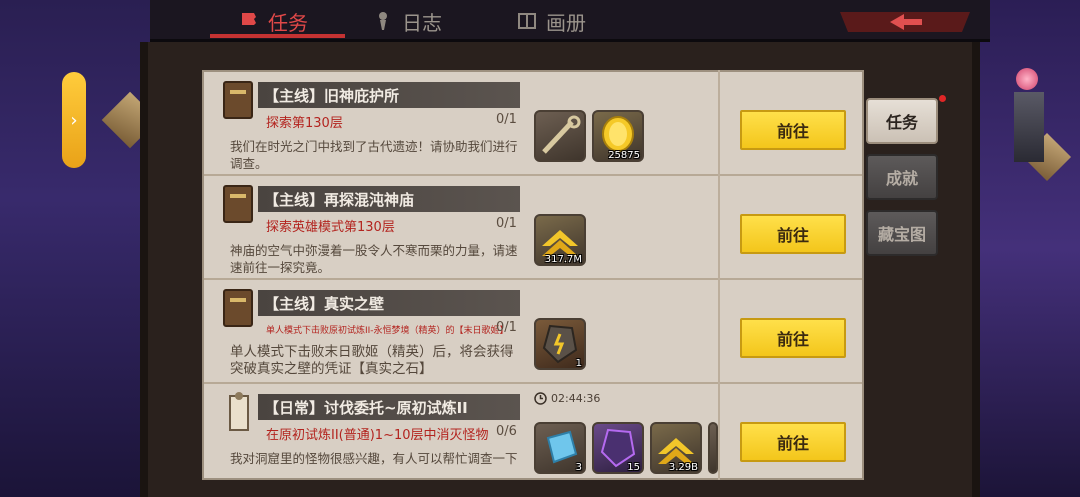 This screenshot has height=497, width=1080. Describe the element at coordinates (624, 155) in the screenshot. I see `reward-quantity: 25875` at that location.